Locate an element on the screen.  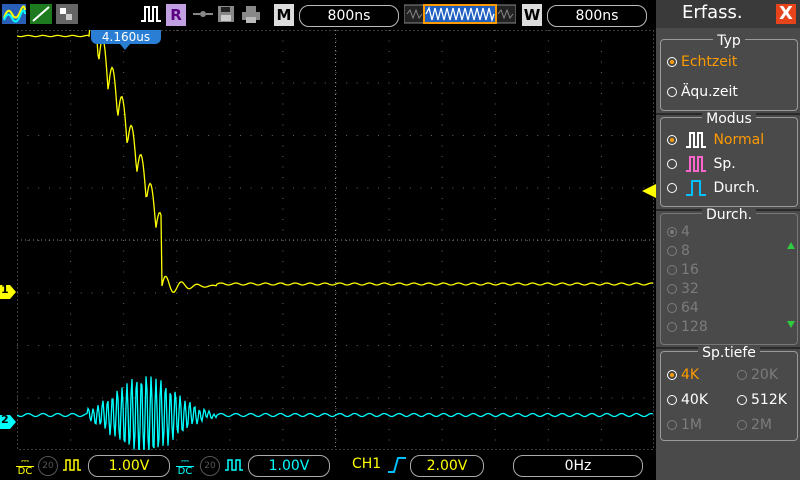
ch2-scale-value: 1.00V is located at coordinates (289, 466).